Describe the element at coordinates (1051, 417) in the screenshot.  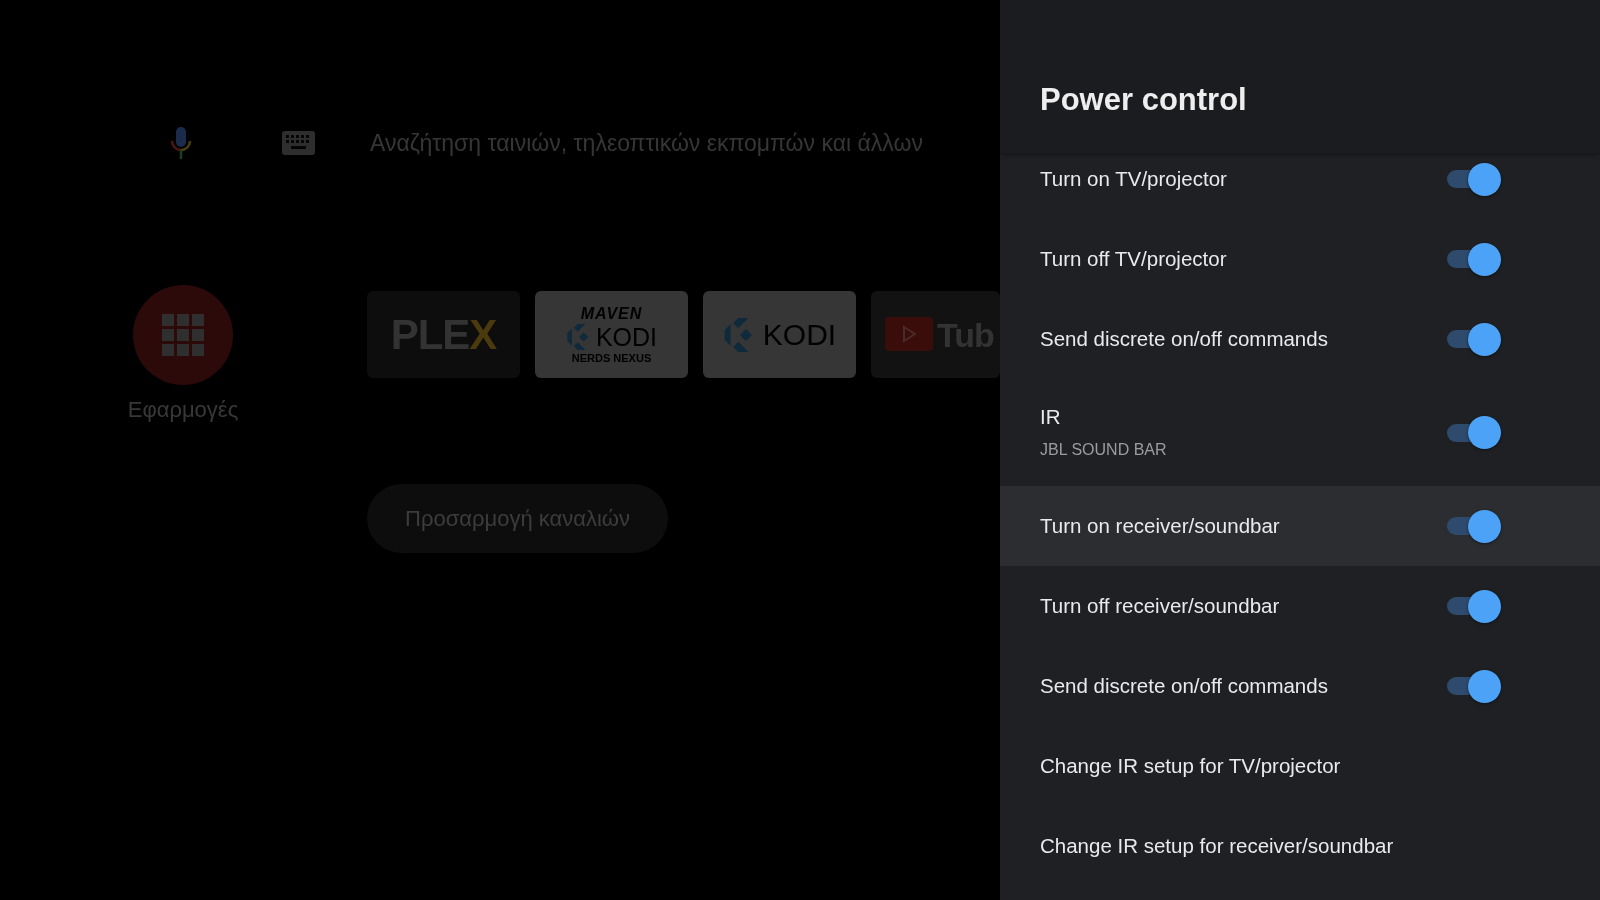
I see `setting-label: IR` at that location.